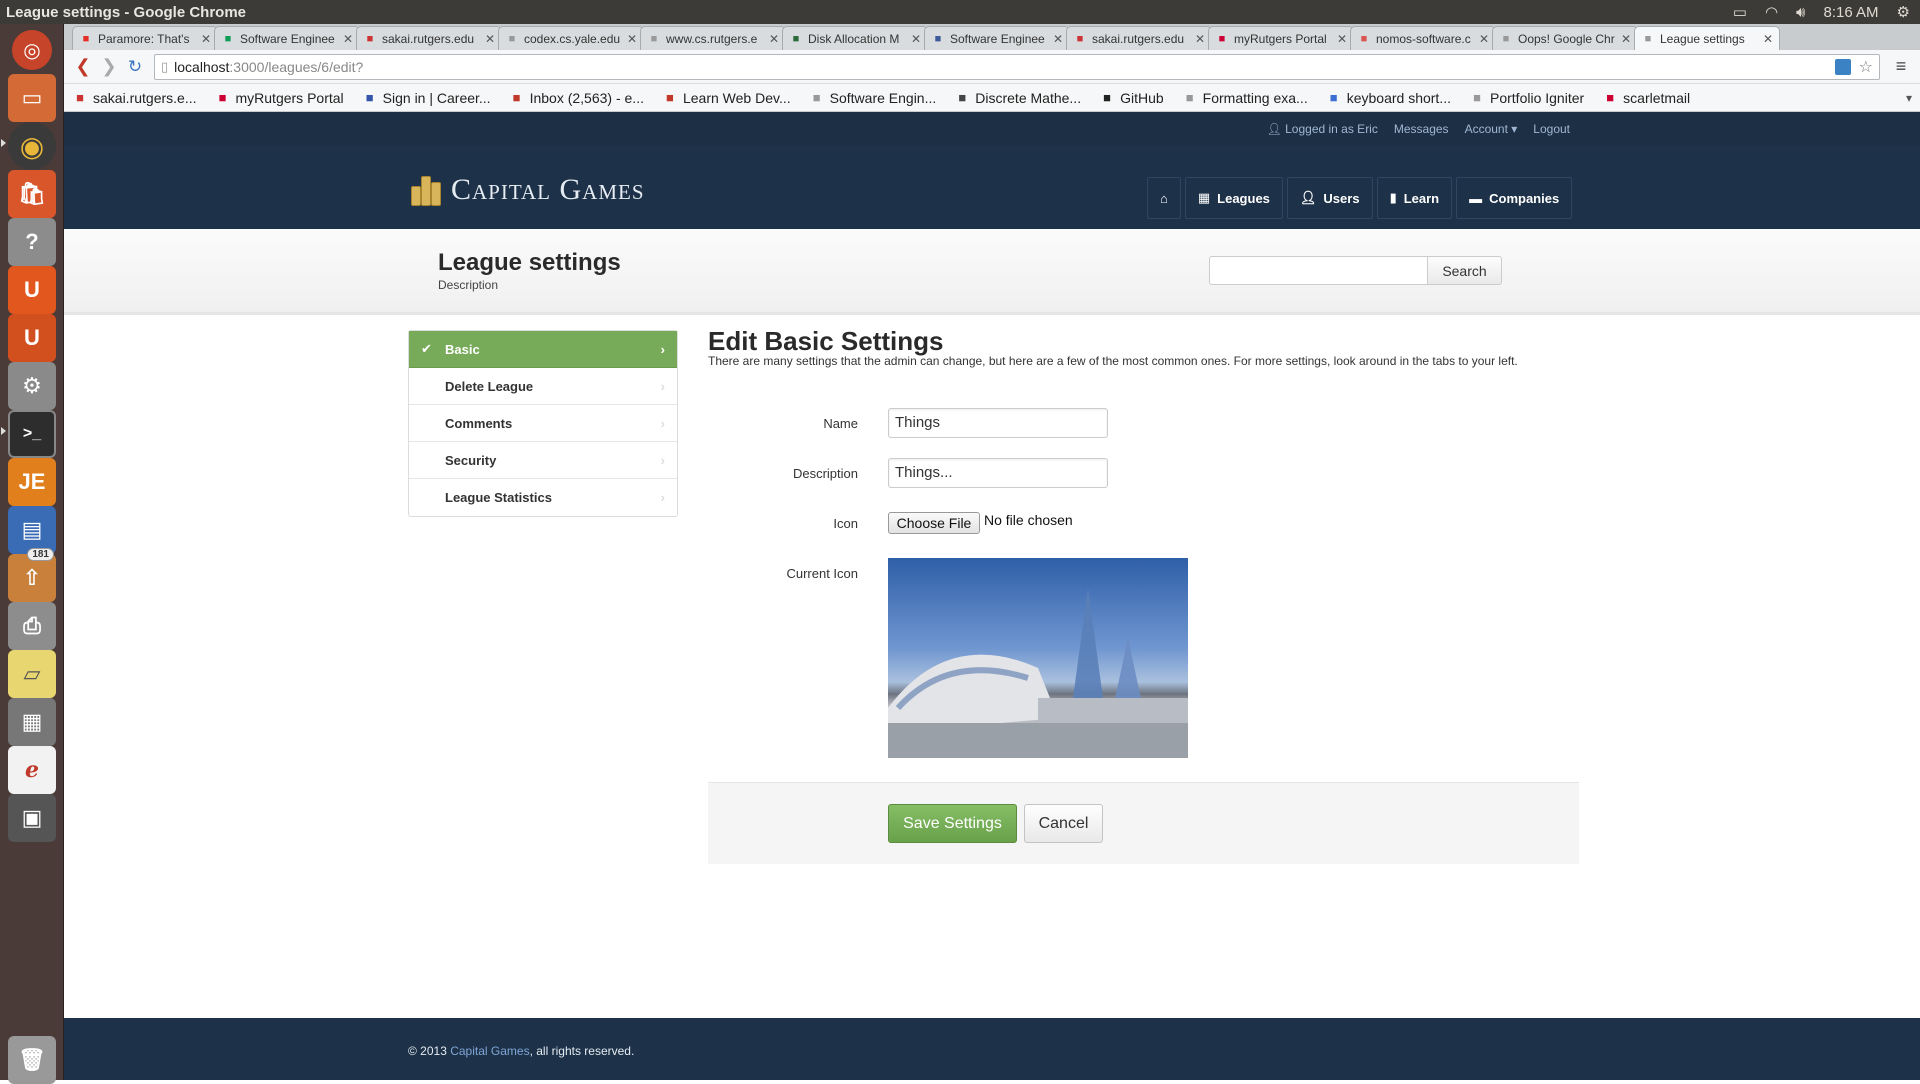  Describe the element at coordinates (32, 722) in the screenshot. I see `calculator-icon: ▦` at that location.